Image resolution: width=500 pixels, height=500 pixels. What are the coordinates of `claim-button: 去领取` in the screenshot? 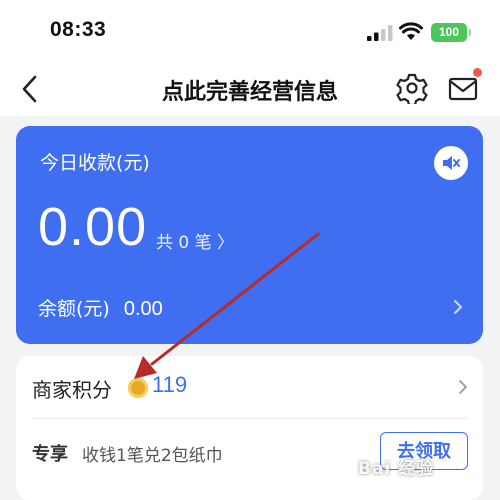 It's located at (424, 451).